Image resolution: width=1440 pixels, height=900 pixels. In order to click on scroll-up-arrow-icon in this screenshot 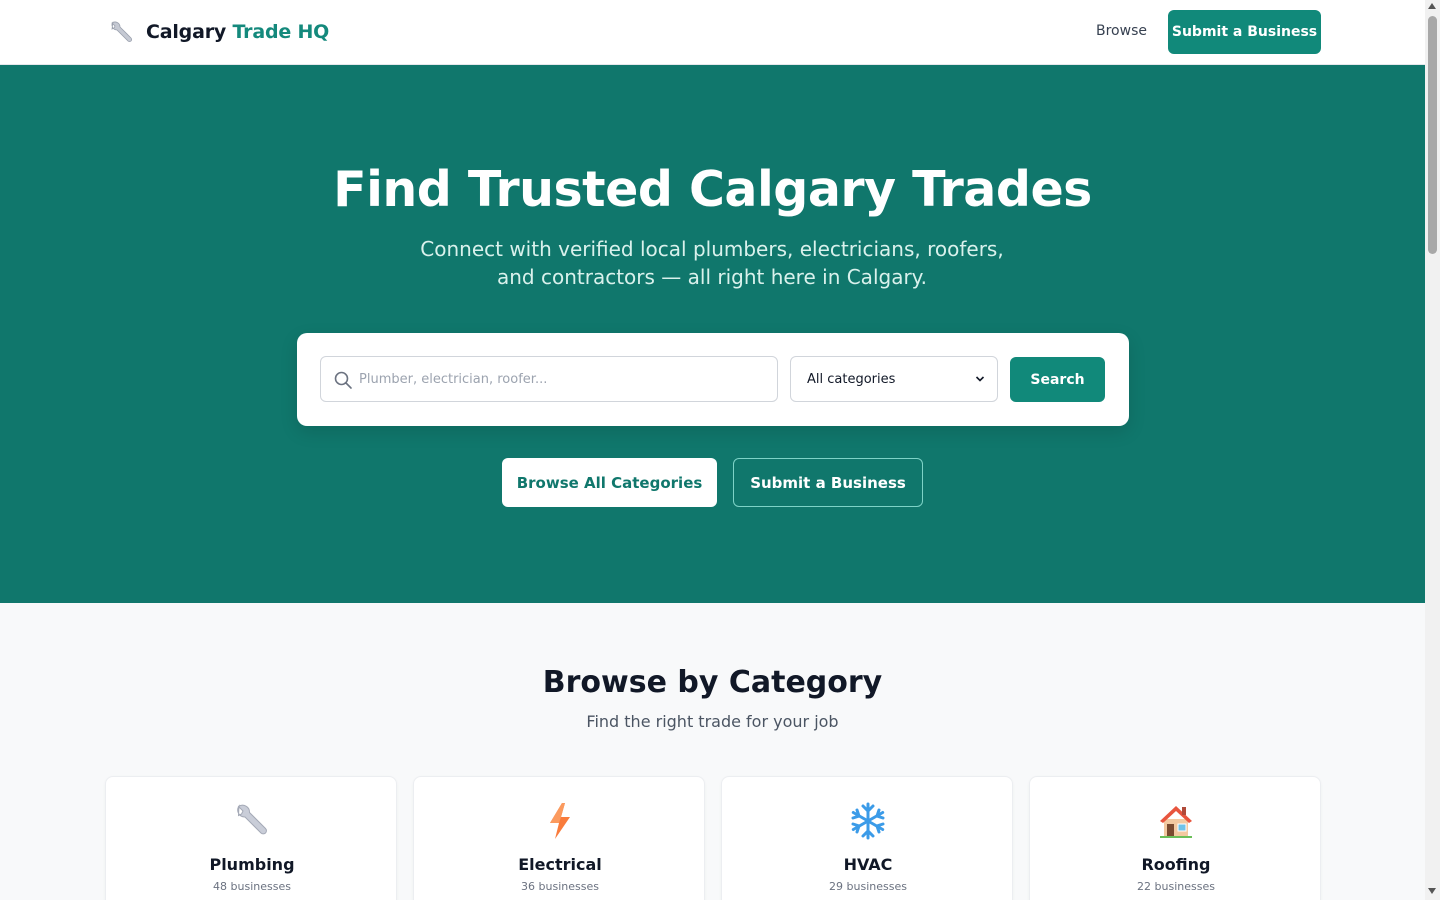, I will do `click(1432, 6)`.